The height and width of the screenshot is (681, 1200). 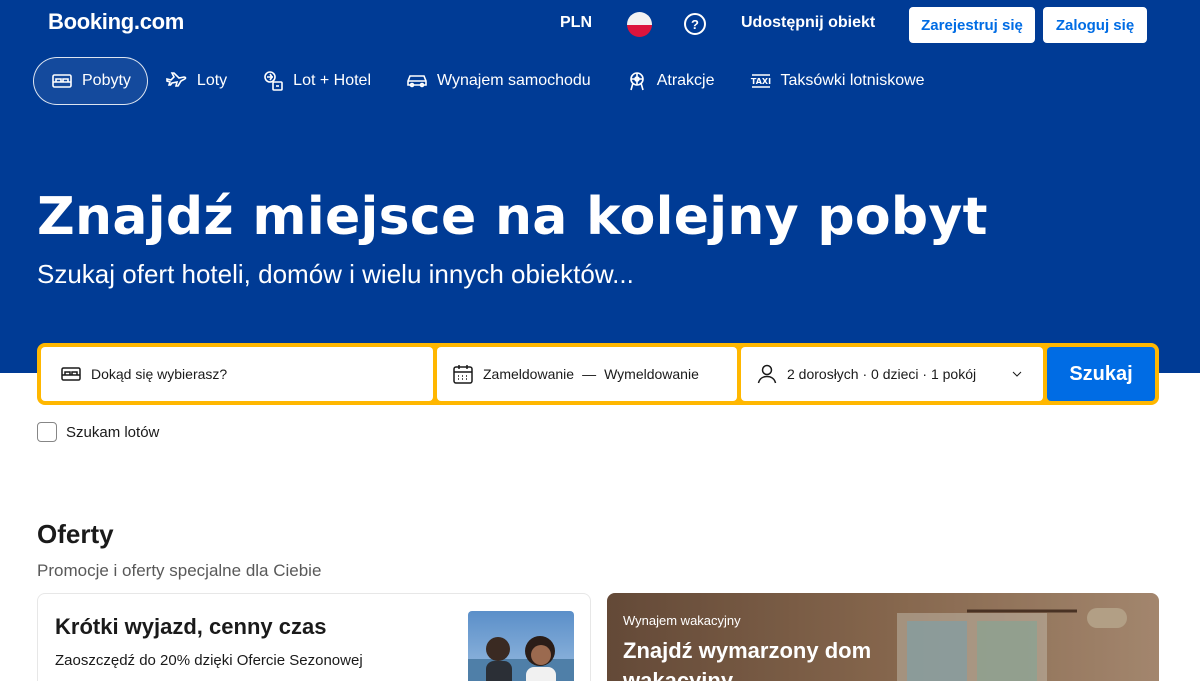 I want to click on svg-text: TAXI, so click(x=760, y=81).